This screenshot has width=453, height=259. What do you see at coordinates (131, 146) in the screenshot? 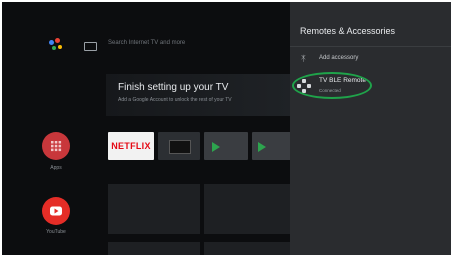
I see `netflix-tile: NETFLIX` at bounding box center [131, 146].